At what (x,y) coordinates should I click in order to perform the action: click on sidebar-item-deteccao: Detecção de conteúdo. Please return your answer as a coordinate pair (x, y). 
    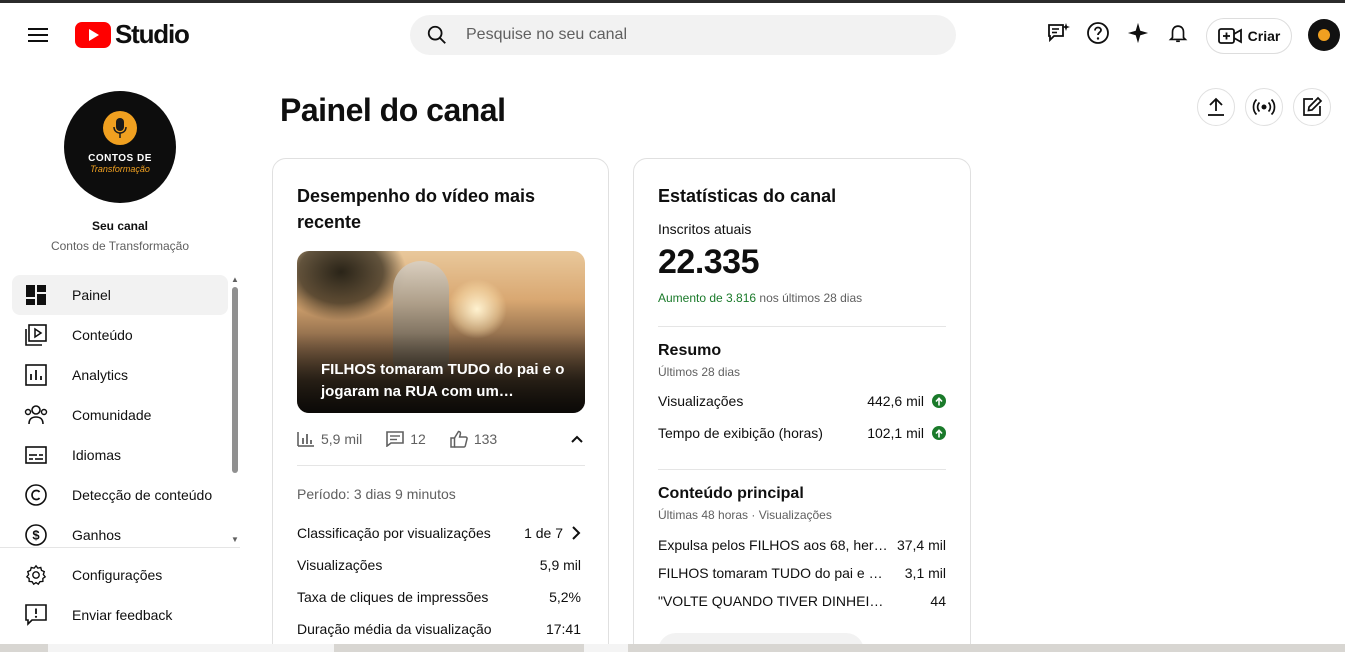
    Looking at the image, I should click on (120, 495).